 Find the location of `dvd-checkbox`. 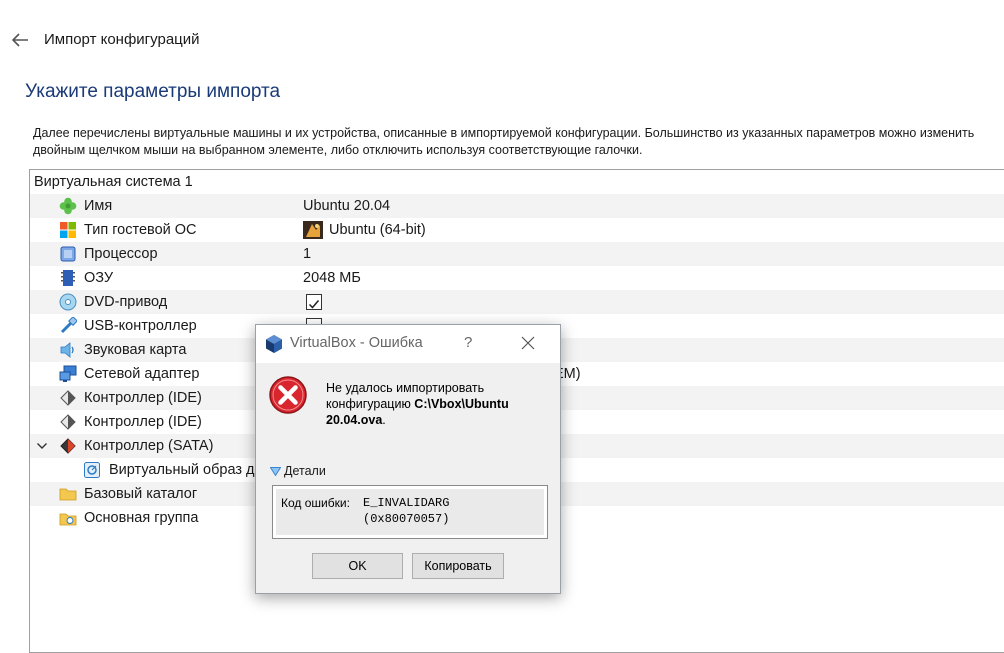

dvd-checkbox is located at coordinates (314, 302).